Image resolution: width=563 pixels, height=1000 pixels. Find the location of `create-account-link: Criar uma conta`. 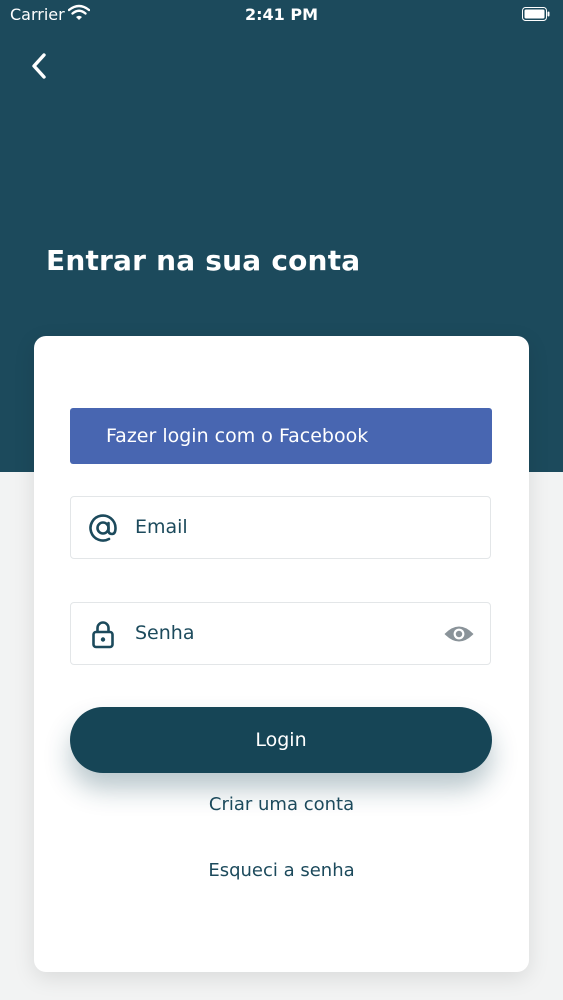

create-account-link: Criar uma conta is located at coordinates (281, 804).